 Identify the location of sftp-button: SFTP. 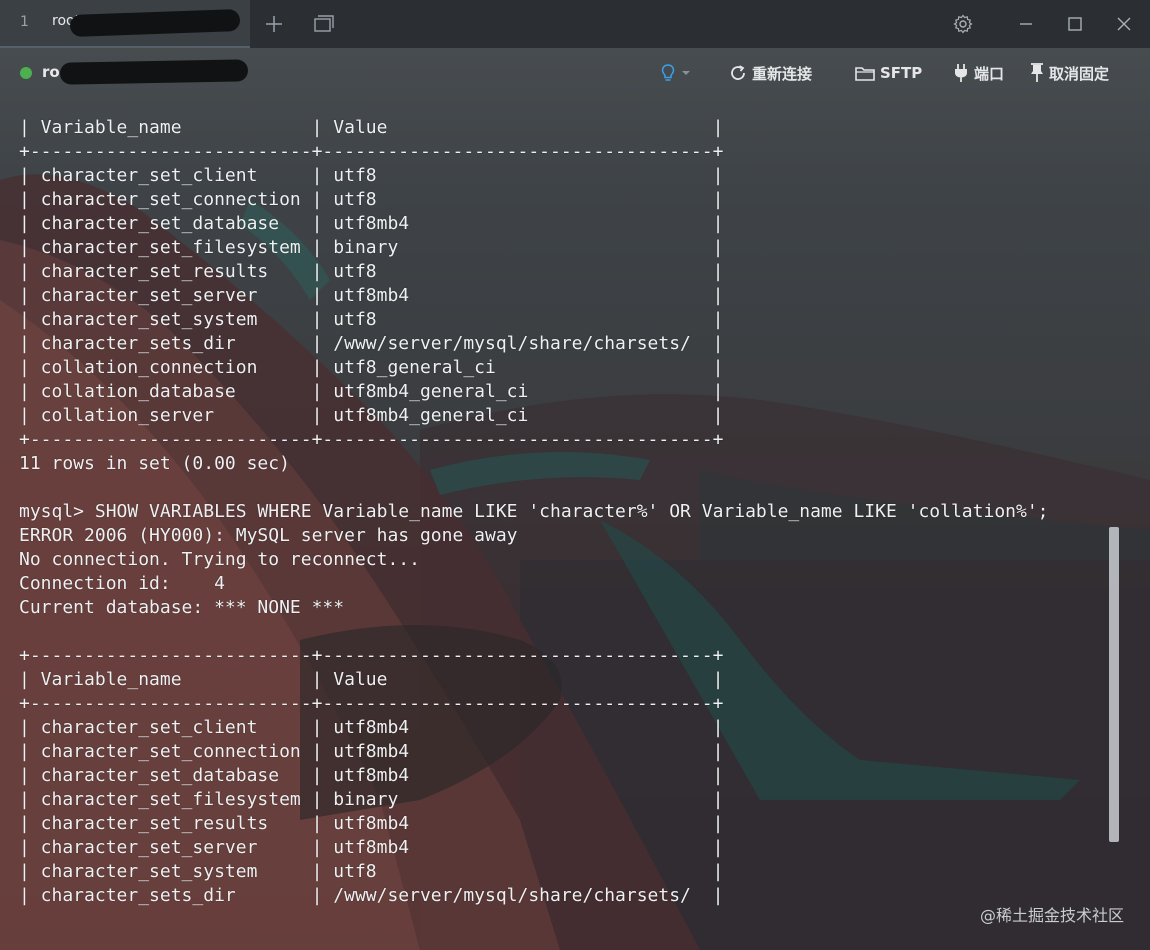
(888, 73).